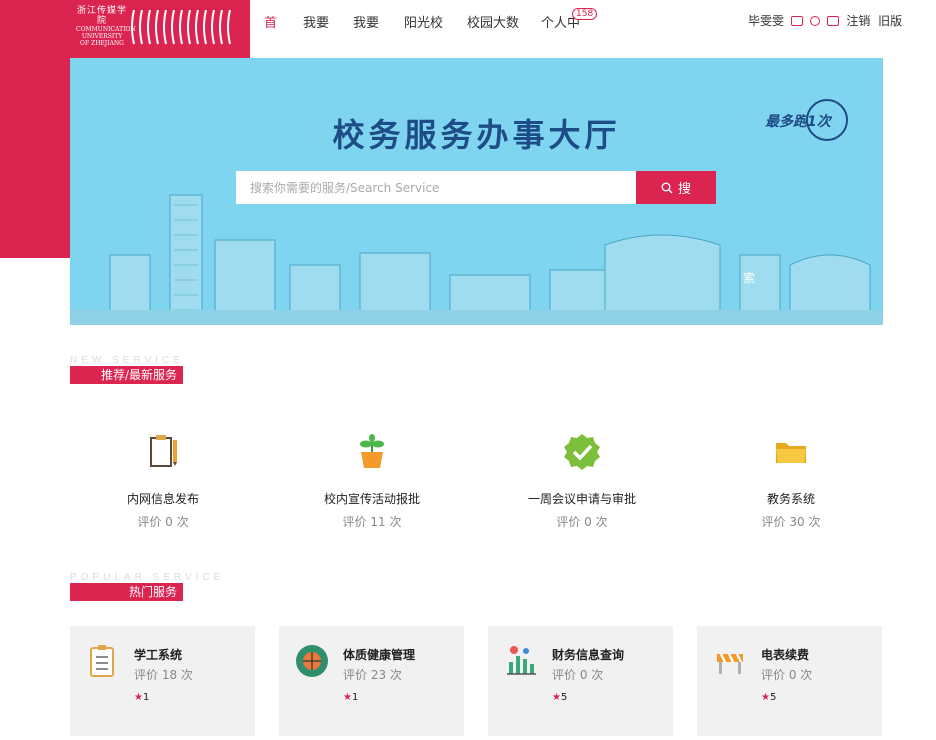  What do you see at coordinates (379, 655) in the screenshot?
I see `card-name: 体质健康管理` at bounding box center [379, 655].